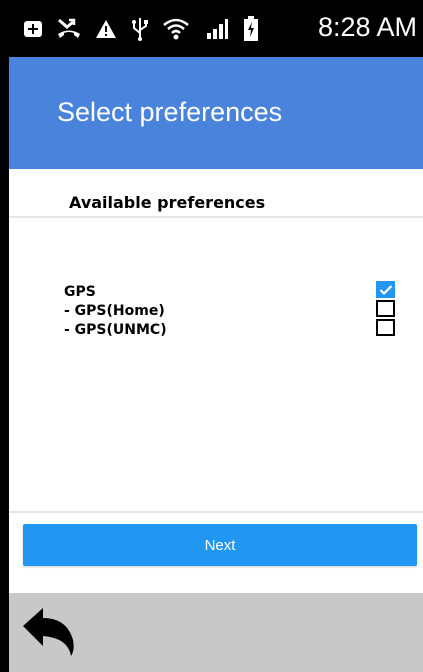 This screenshot has width=423, height=672. What do you see at coordinates (69, 29) in the screenshot?
I see `missed-call-icon` at bounding box center [69, 29].